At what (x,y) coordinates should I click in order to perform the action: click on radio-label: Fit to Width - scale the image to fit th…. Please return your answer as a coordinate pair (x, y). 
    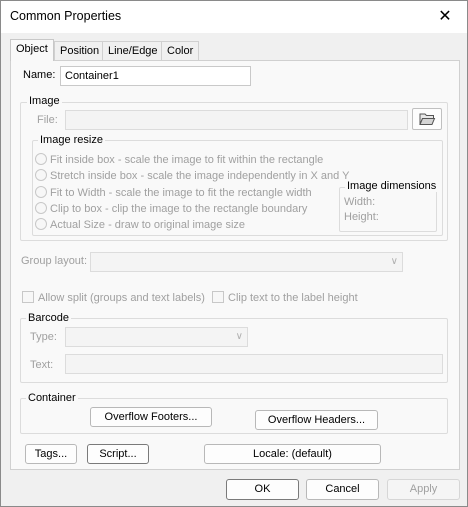
    Looking at the image, I should click on (181, 193).